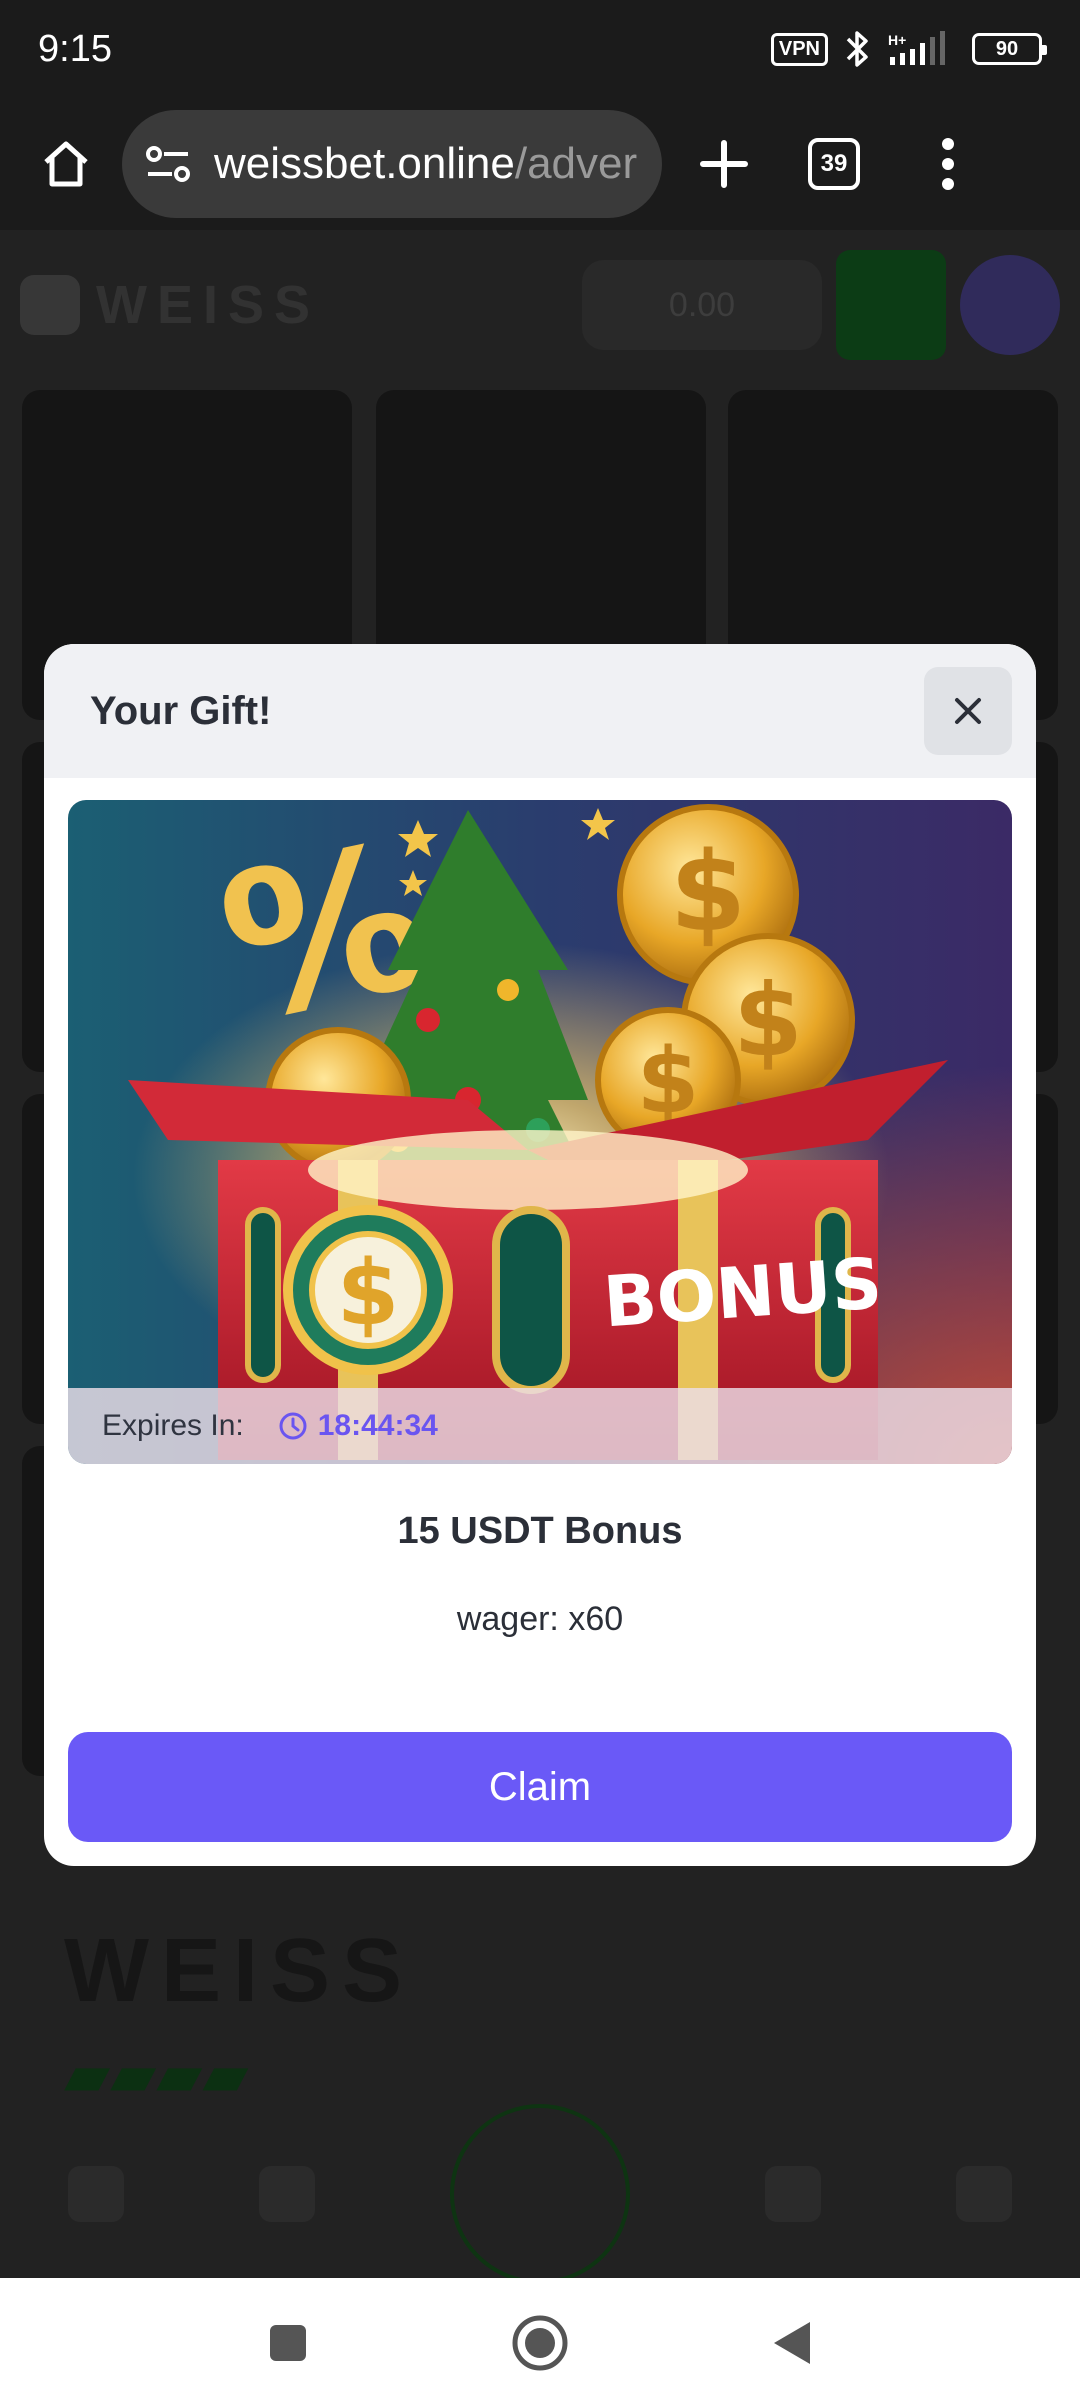 The height and width of the screenshot is (2408, 1080). I want to click on home-button, so click(66, 164).